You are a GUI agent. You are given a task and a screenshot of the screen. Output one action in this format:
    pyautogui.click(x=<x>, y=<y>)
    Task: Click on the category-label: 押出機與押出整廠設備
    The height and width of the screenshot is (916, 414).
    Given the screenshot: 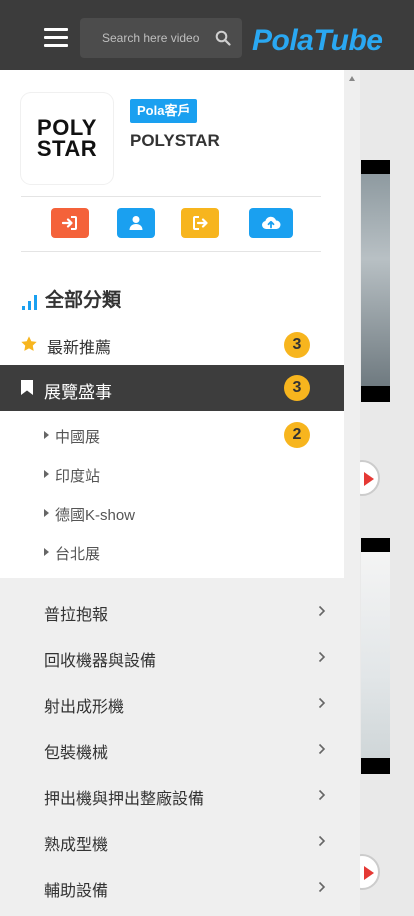 What is the action you would take?
    pyautogui.click(x=124, y=799)
    